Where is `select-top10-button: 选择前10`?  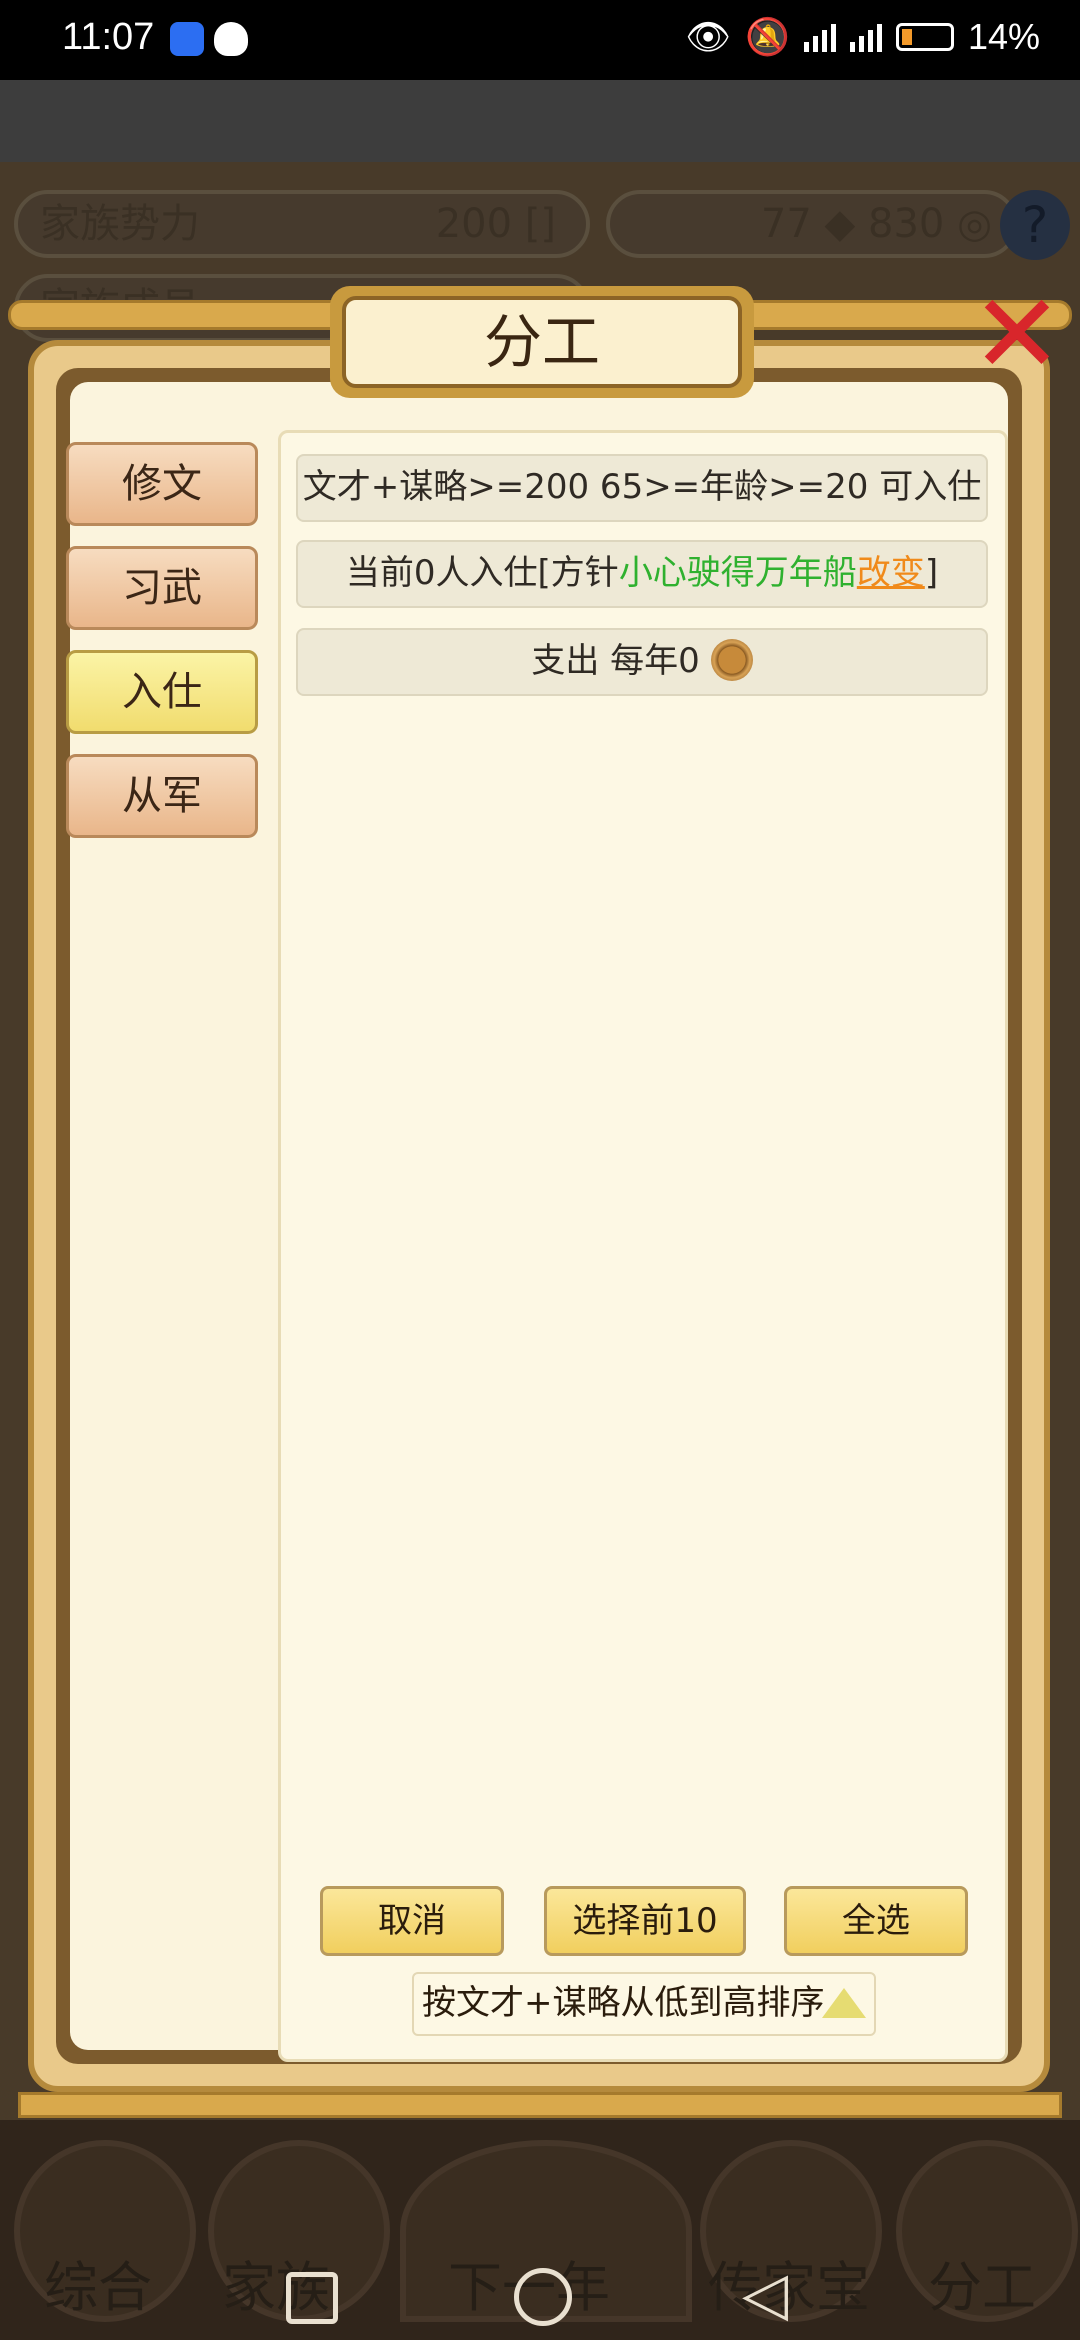 select-top10-button: 选择前10 is located at coordinates (645, 1921).